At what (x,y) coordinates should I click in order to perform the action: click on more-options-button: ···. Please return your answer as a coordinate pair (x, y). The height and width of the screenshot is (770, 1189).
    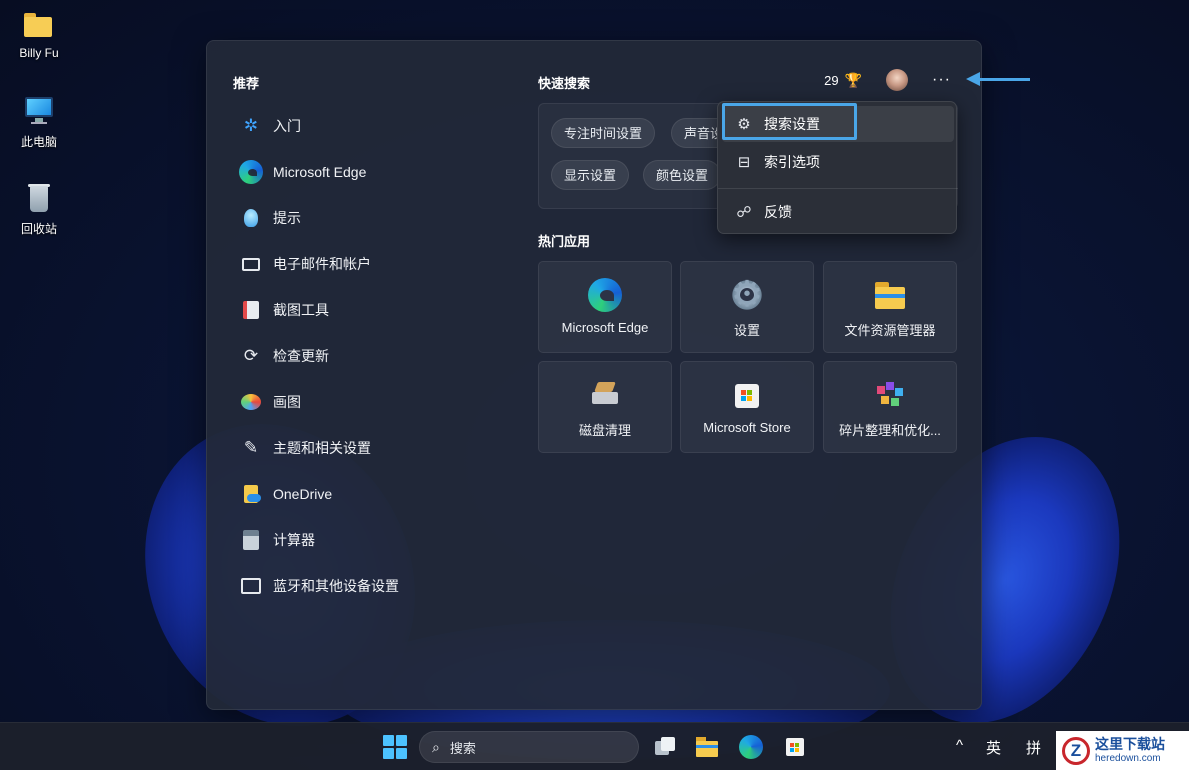
    Looking at the image, I should click on (941, 80).